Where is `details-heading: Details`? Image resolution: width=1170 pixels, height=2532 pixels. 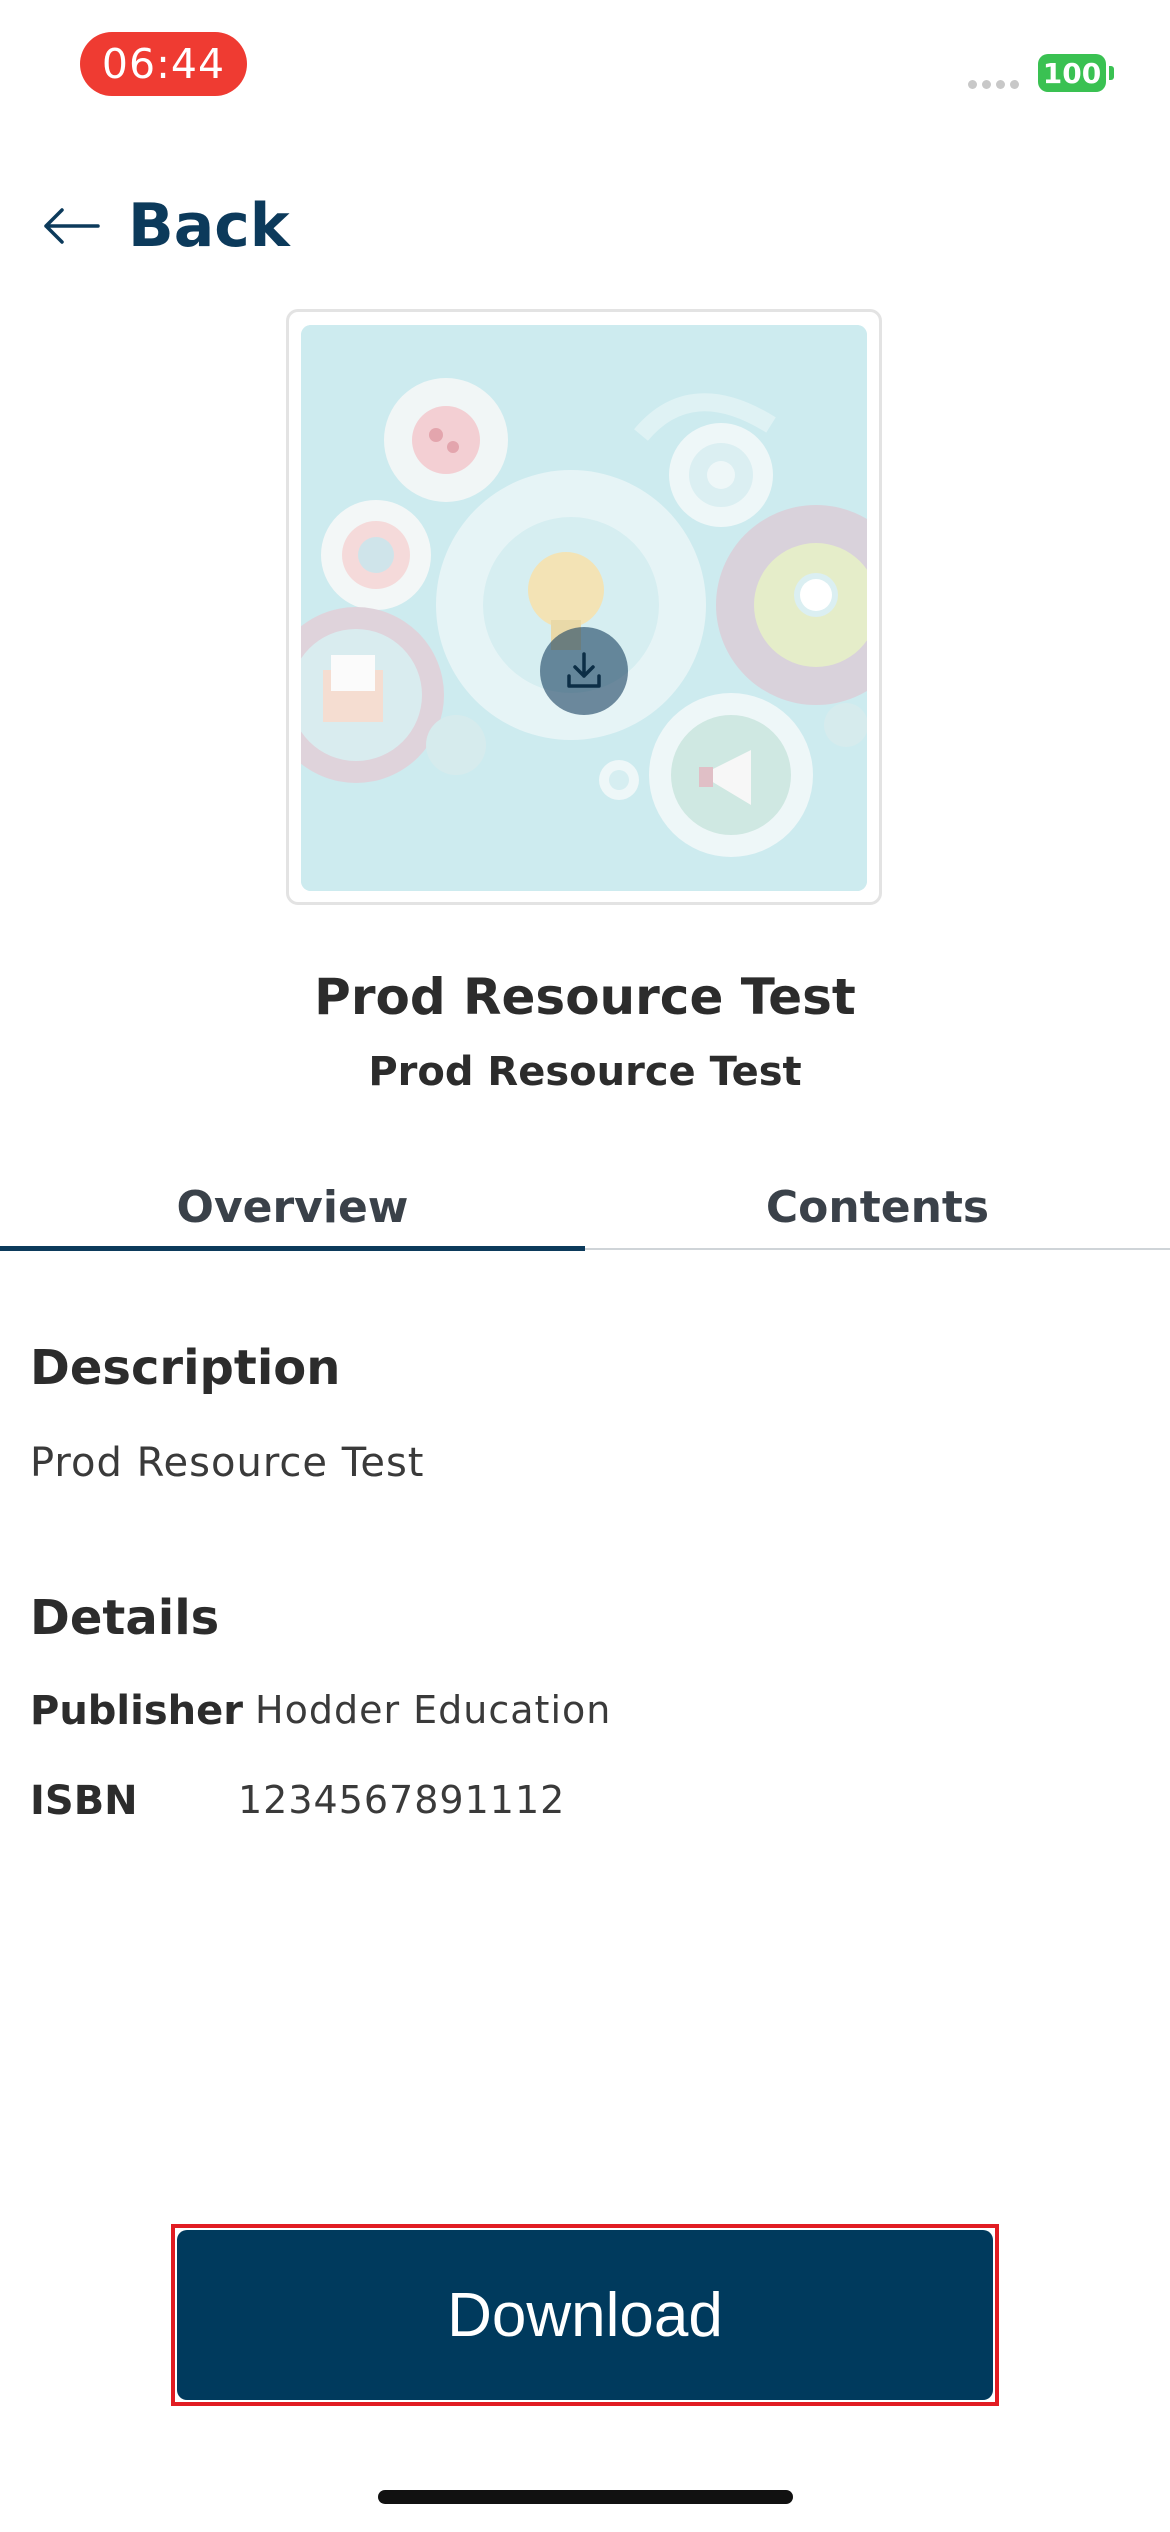 details-heading: Details is located at coordinates (125, 1618).